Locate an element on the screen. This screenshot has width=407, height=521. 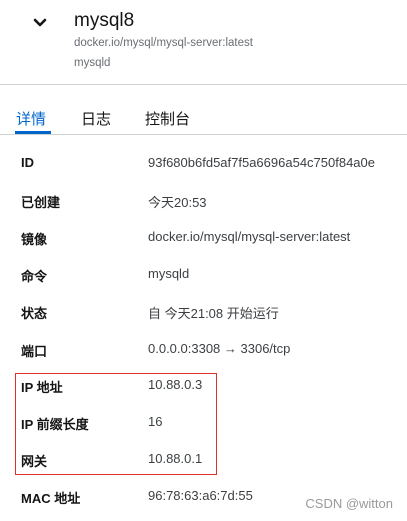
tab-console: 控制台 is located at coordinates (167, 118).